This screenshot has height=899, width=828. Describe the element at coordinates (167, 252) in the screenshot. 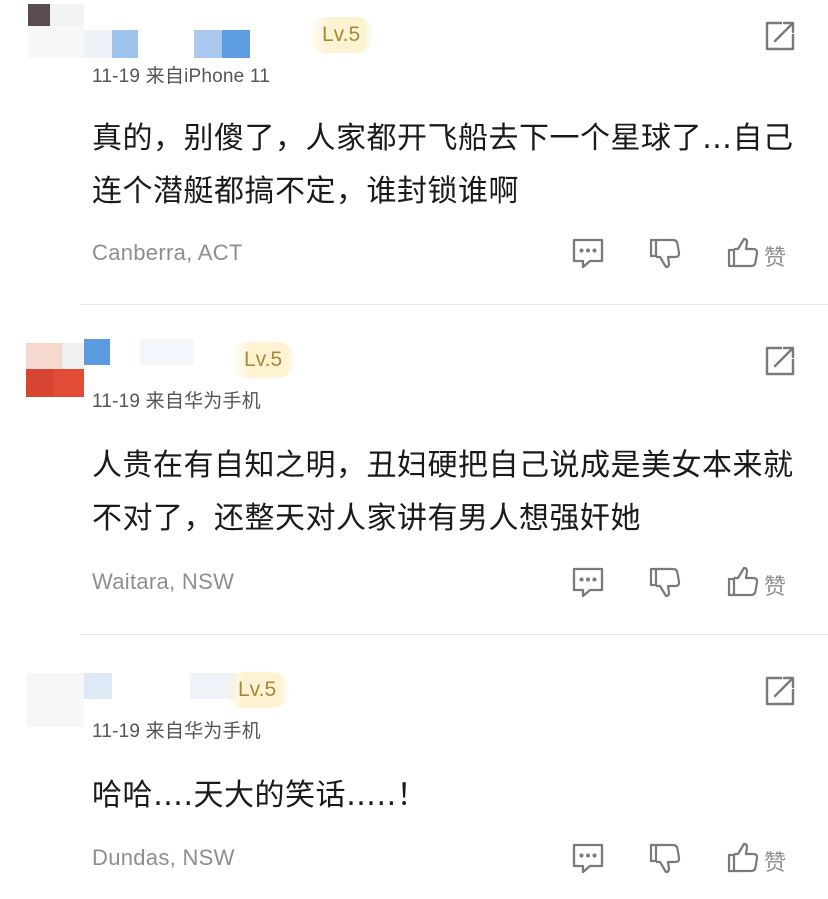

I see `comment-location: Canberra, ACT` at that location.